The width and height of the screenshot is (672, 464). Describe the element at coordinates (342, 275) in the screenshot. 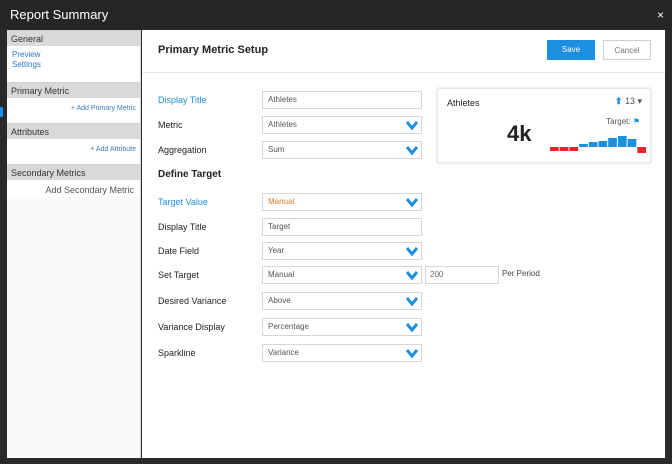

I see `set-target-select: Manual` at that location.